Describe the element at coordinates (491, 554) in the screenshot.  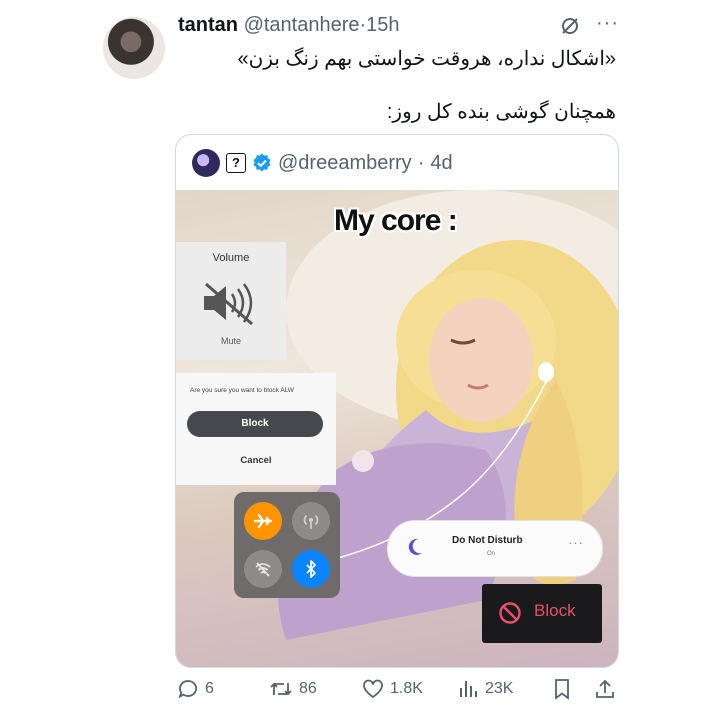
I see `dnd-state: On` at that location.